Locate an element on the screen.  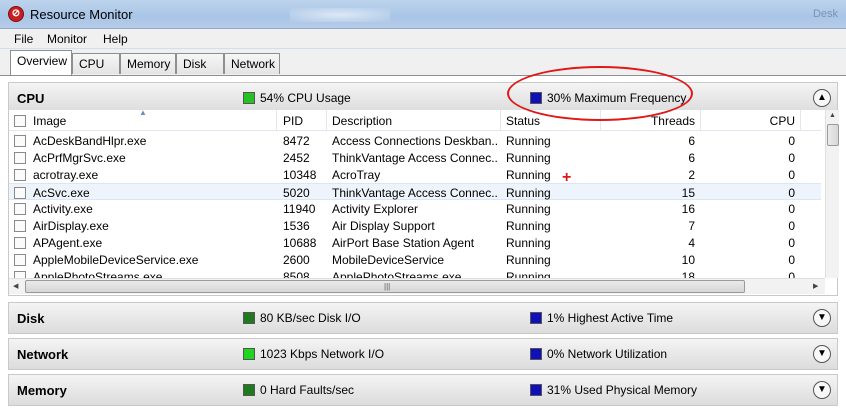
cell-pid: 5020 is located at coordinates (296, 193).